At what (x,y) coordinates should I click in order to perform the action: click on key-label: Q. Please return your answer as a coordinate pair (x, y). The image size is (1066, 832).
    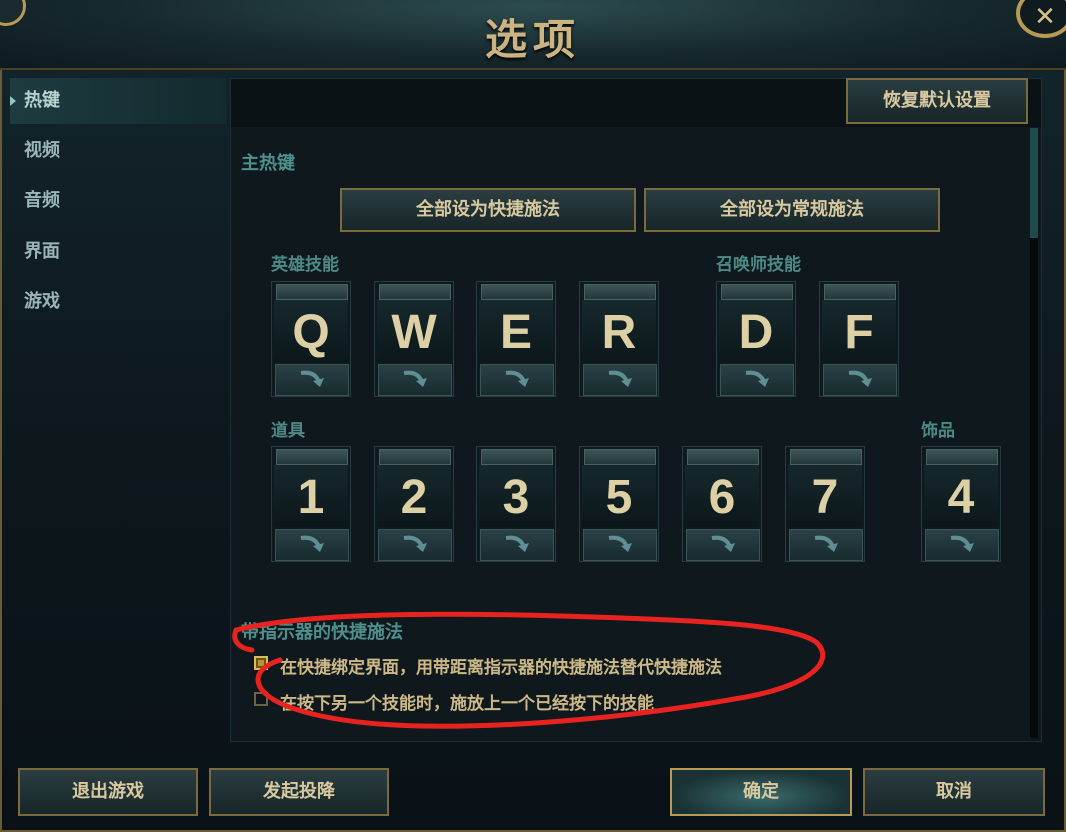
    Looking at the image, I should click on (311, 331).